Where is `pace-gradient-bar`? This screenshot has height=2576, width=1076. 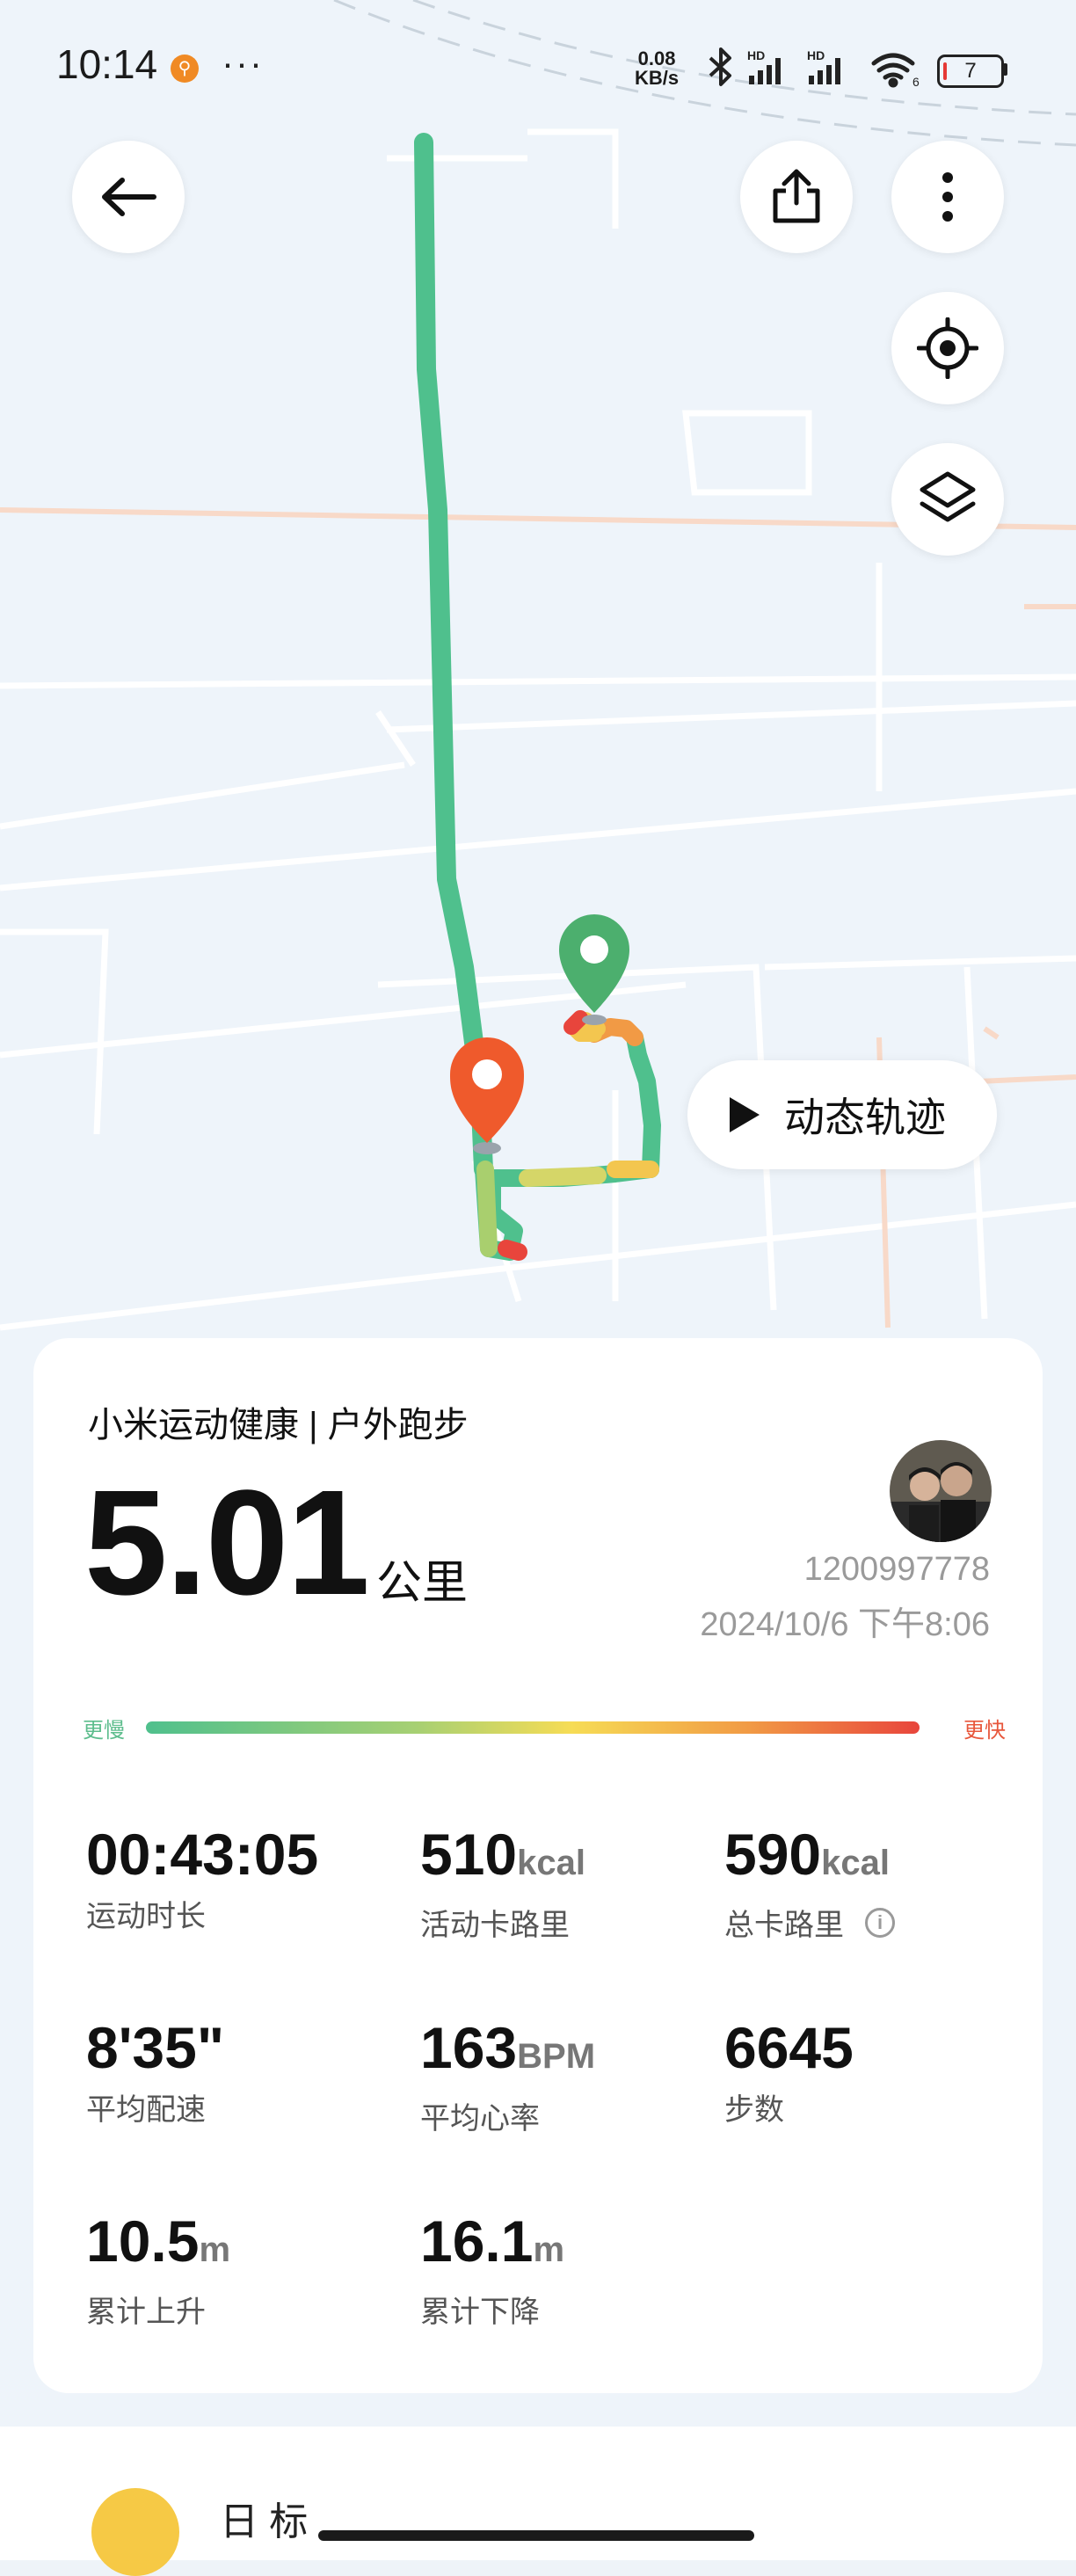 pace-gradient-bar is located at coordinates (533, 1727).